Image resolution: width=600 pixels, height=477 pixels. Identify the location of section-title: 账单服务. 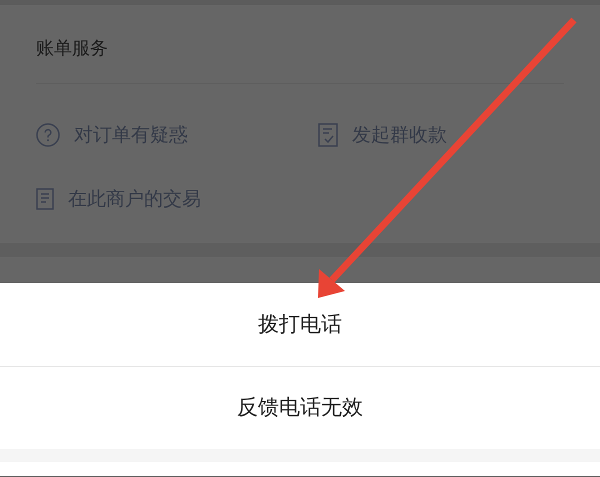
(300, 44).